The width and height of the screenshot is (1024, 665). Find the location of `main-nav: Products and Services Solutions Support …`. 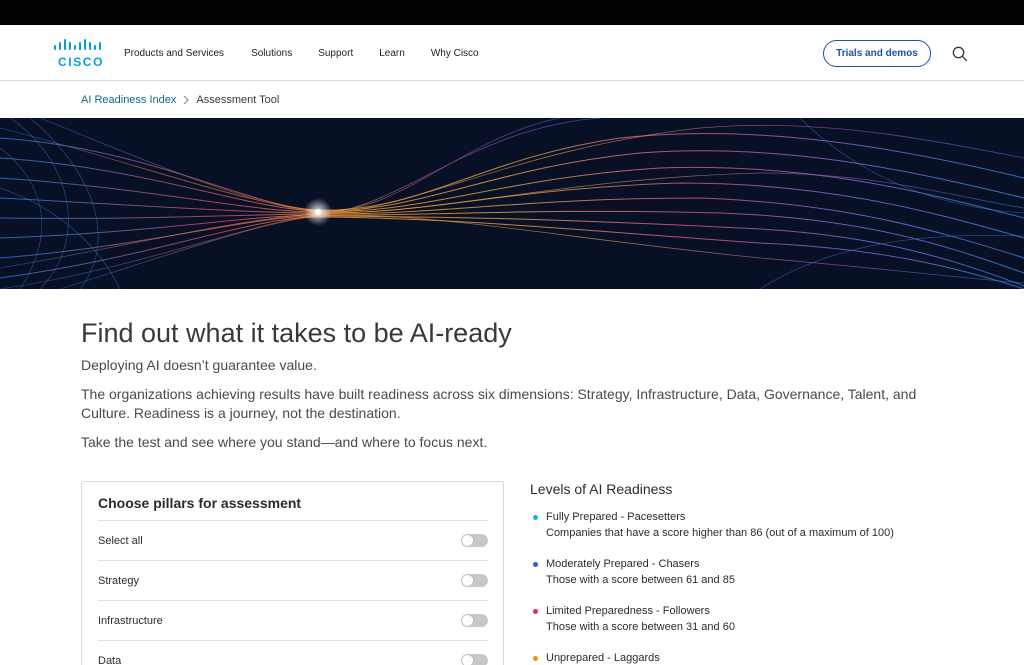

main-nav: Products and Services Solutions Support … is located at coordinates (314, 53).